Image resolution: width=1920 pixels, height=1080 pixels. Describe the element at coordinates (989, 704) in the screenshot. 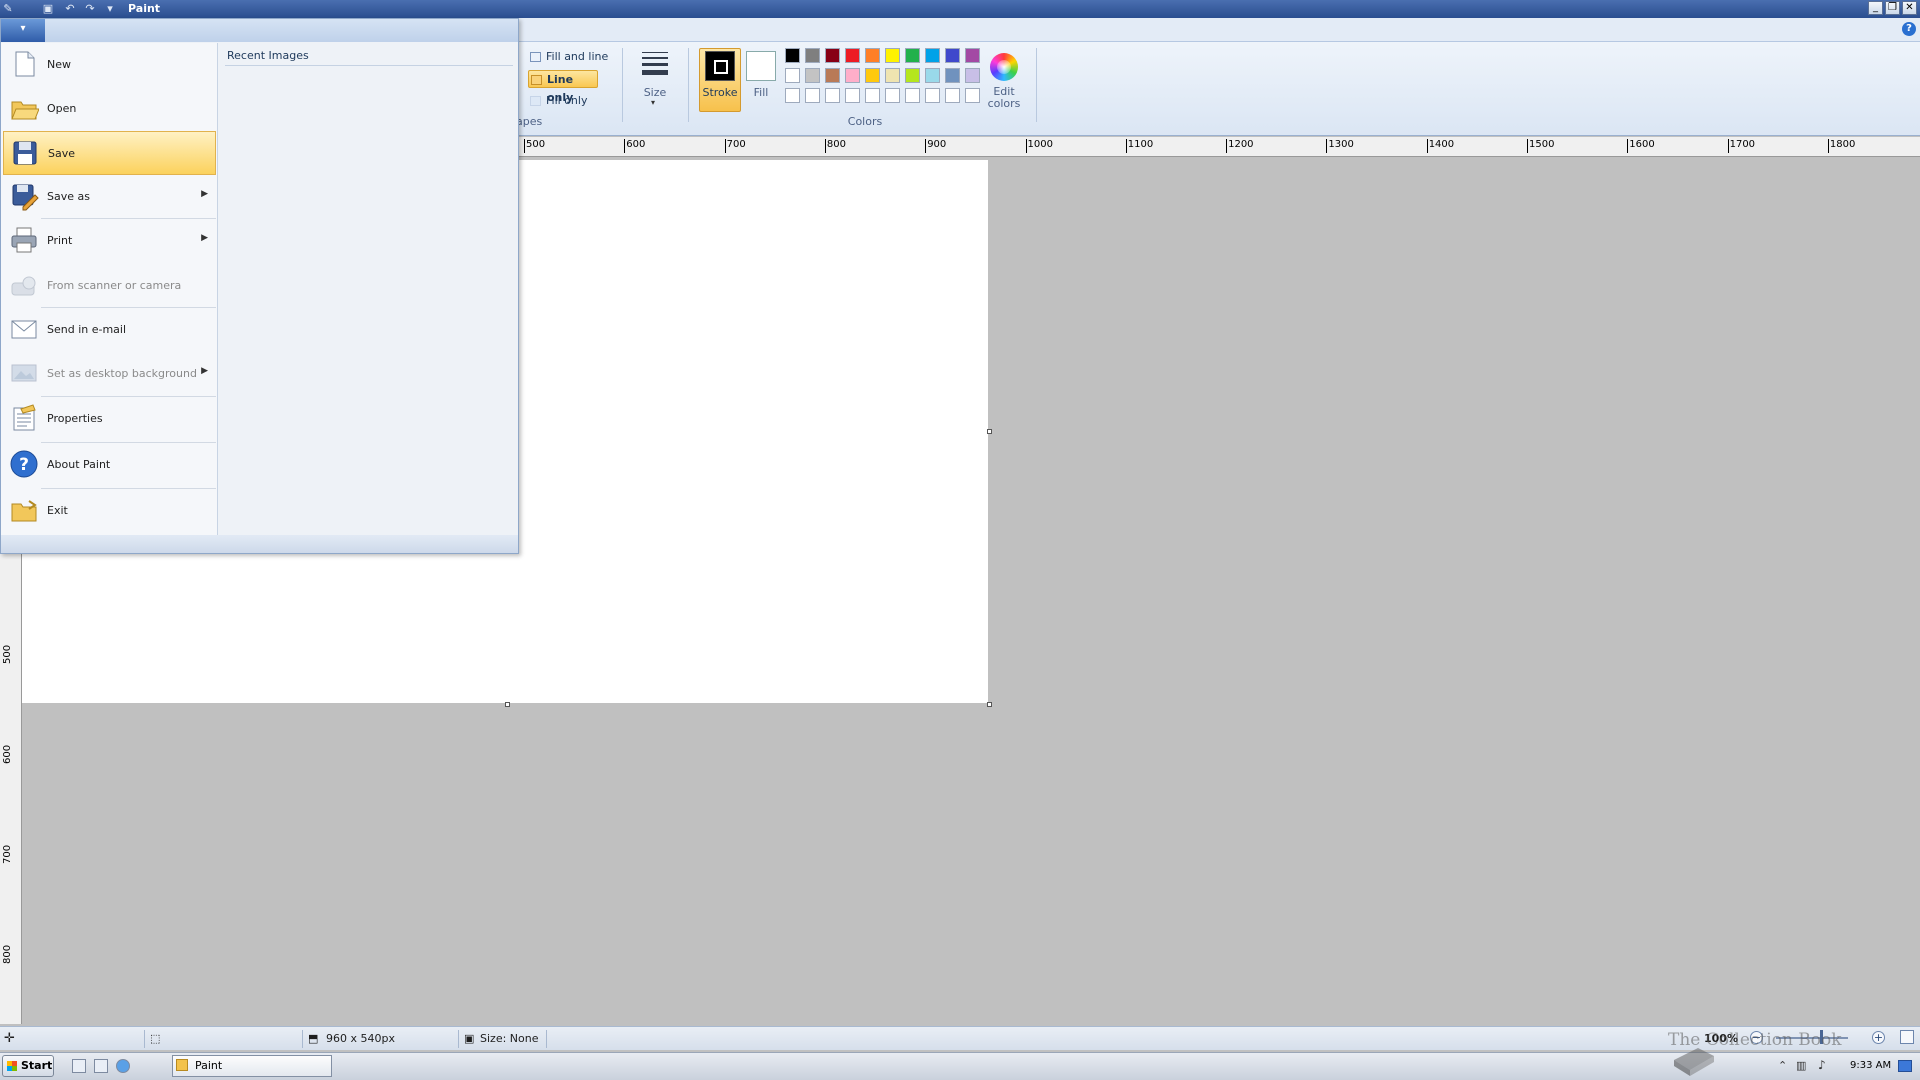

I see `resize-handle-corner` at that location.